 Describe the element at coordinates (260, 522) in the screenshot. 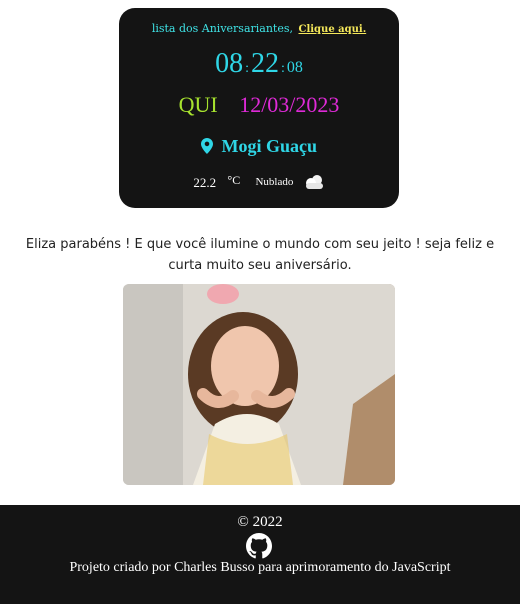

I see `footer-copyright: © 2022` at that location.